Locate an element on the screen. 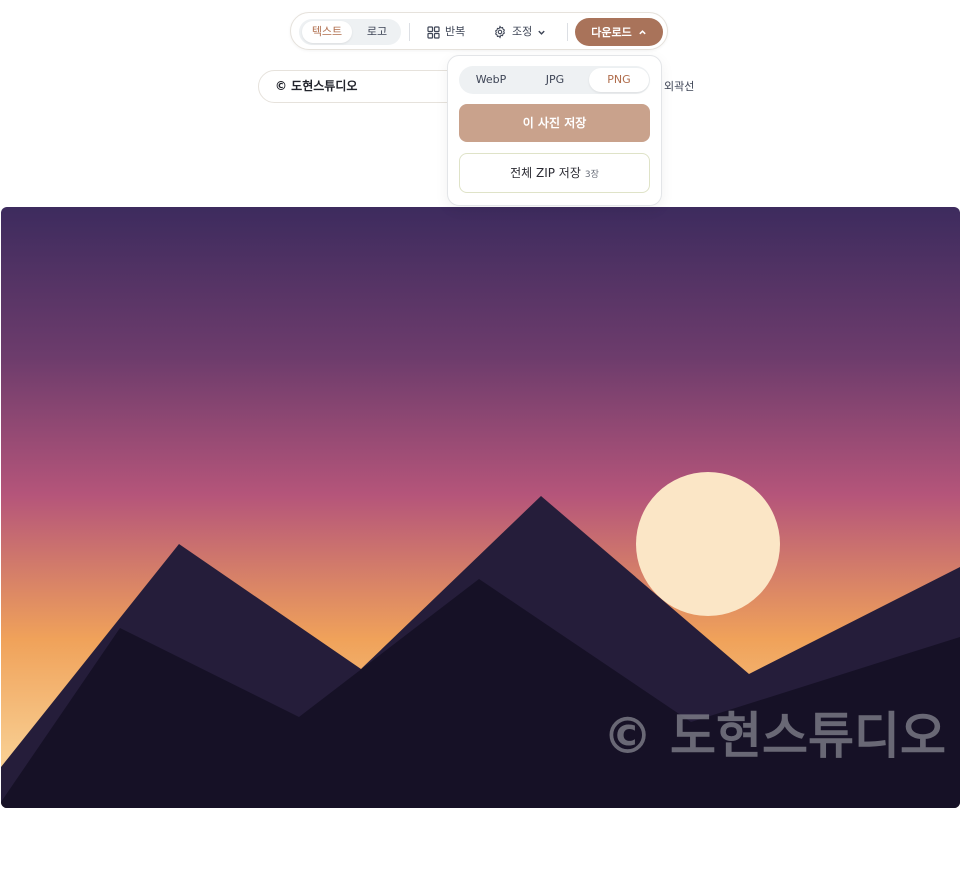 Image resolution: width=960 pixels, height=871 pixels. download-button: 다운로드 is located at coordinates (619, 32).